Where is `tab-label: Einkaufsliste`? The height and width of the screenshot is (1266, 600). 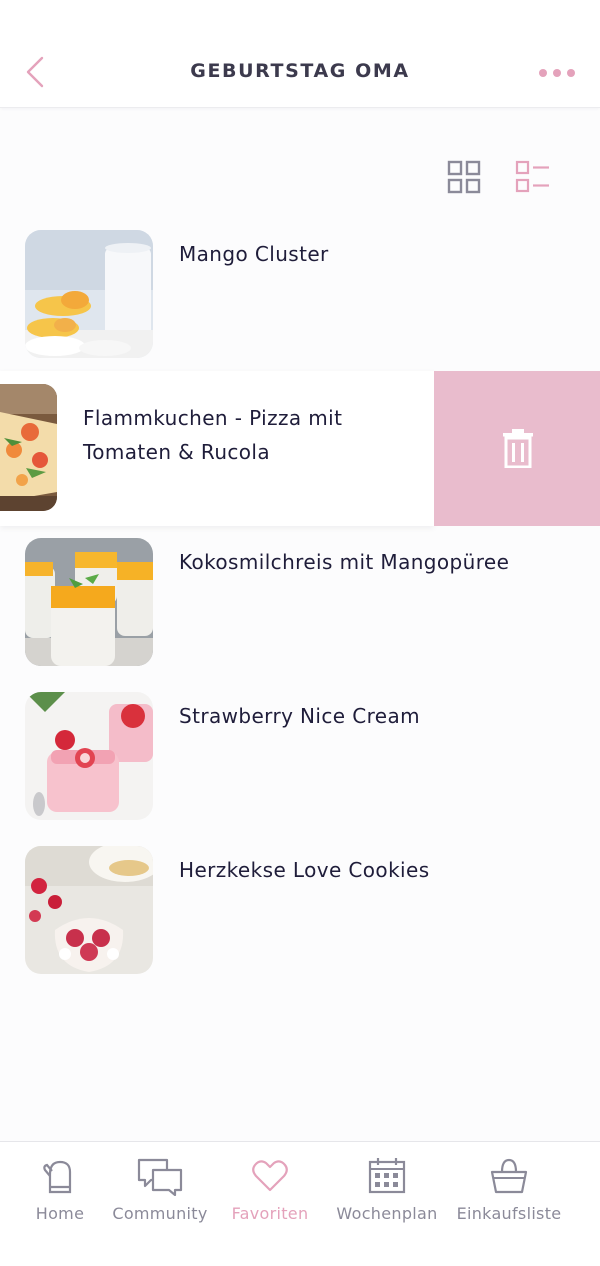
tab-label: Einkaufsliste is located at coordinates (509, 1213).